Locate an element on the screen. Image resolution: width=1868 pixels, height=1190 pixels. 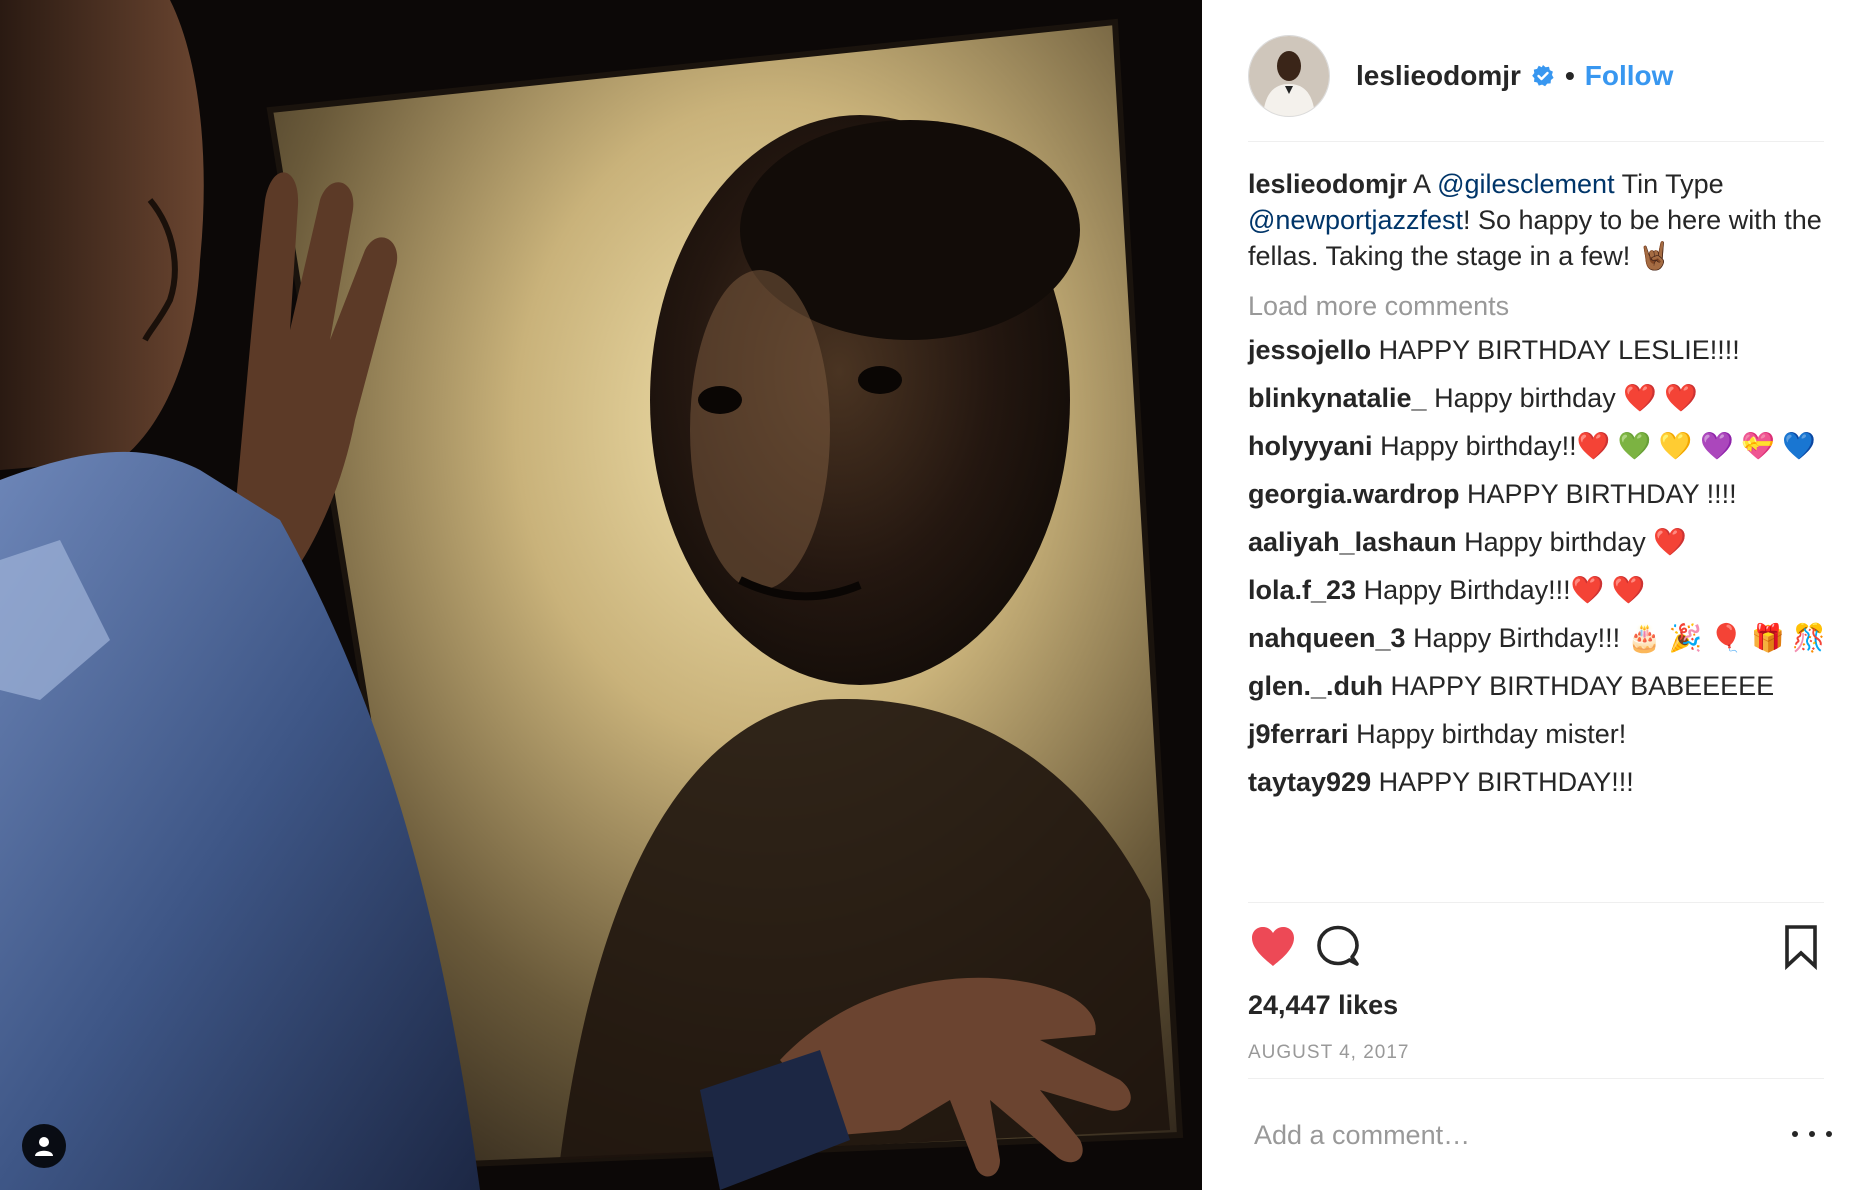
follow-button: Follow is located at coordinates (1629, 76).